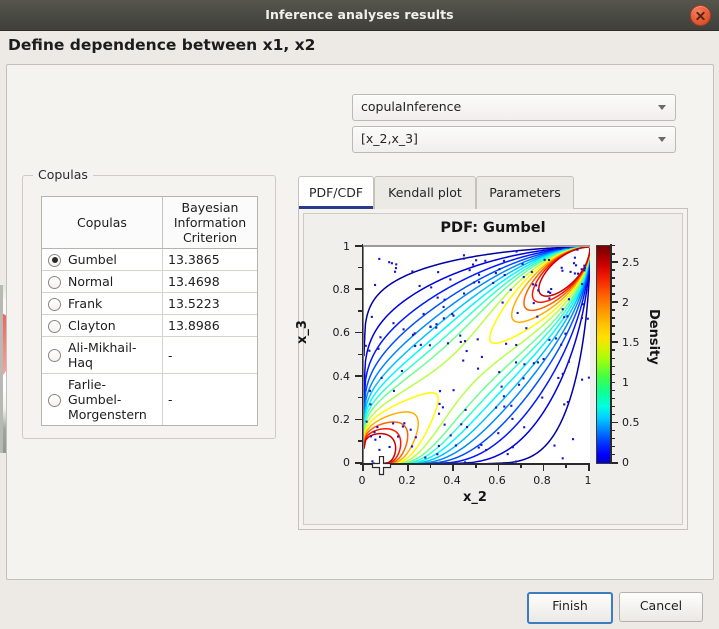 This screenshot has width=719, height=629. Describe the element at coordinates (497, 480) in the screenshot. I see `x-tick-label: 0.6` at that location.